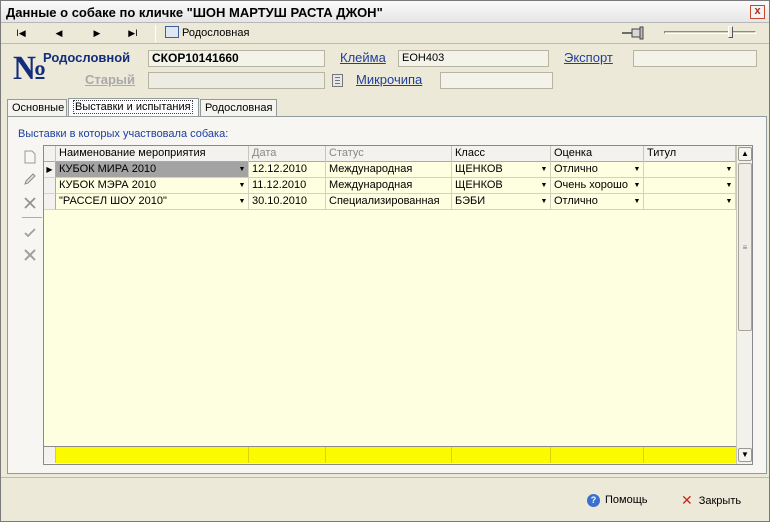  I want to click on pin-icon, so click(633, 33).